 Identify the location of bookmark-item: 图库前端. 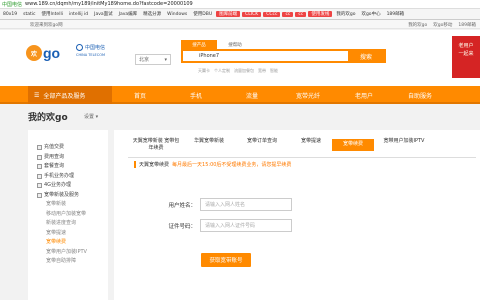
(228, 14).